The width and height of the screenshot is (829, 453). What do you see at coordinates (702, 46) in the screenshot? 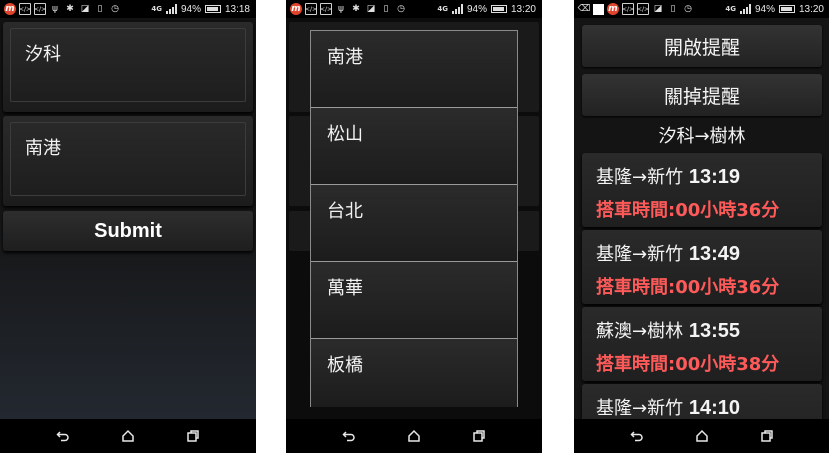
I see `enable-reminder-button: 開啟提醒` at bounding box center [702, 46].